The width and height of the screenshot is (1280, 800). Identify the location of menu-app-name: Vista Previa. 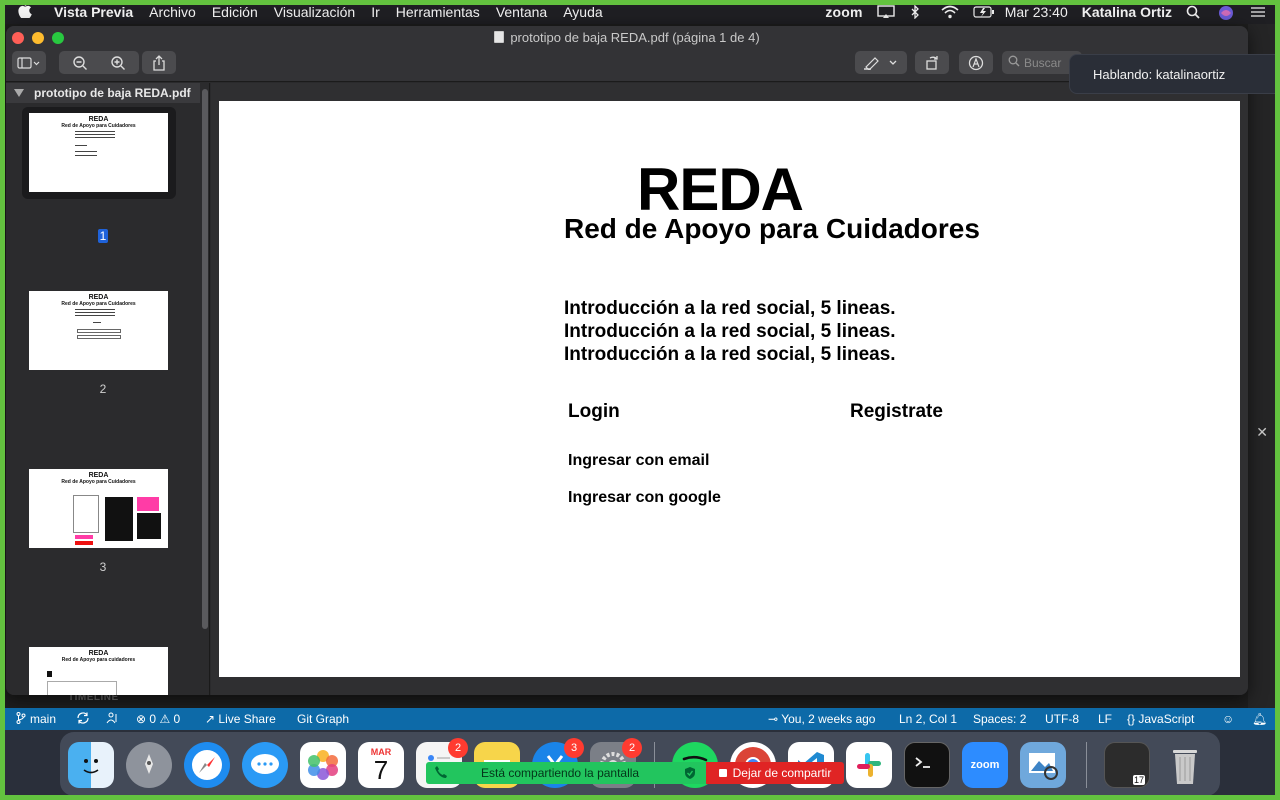
(93, 12).